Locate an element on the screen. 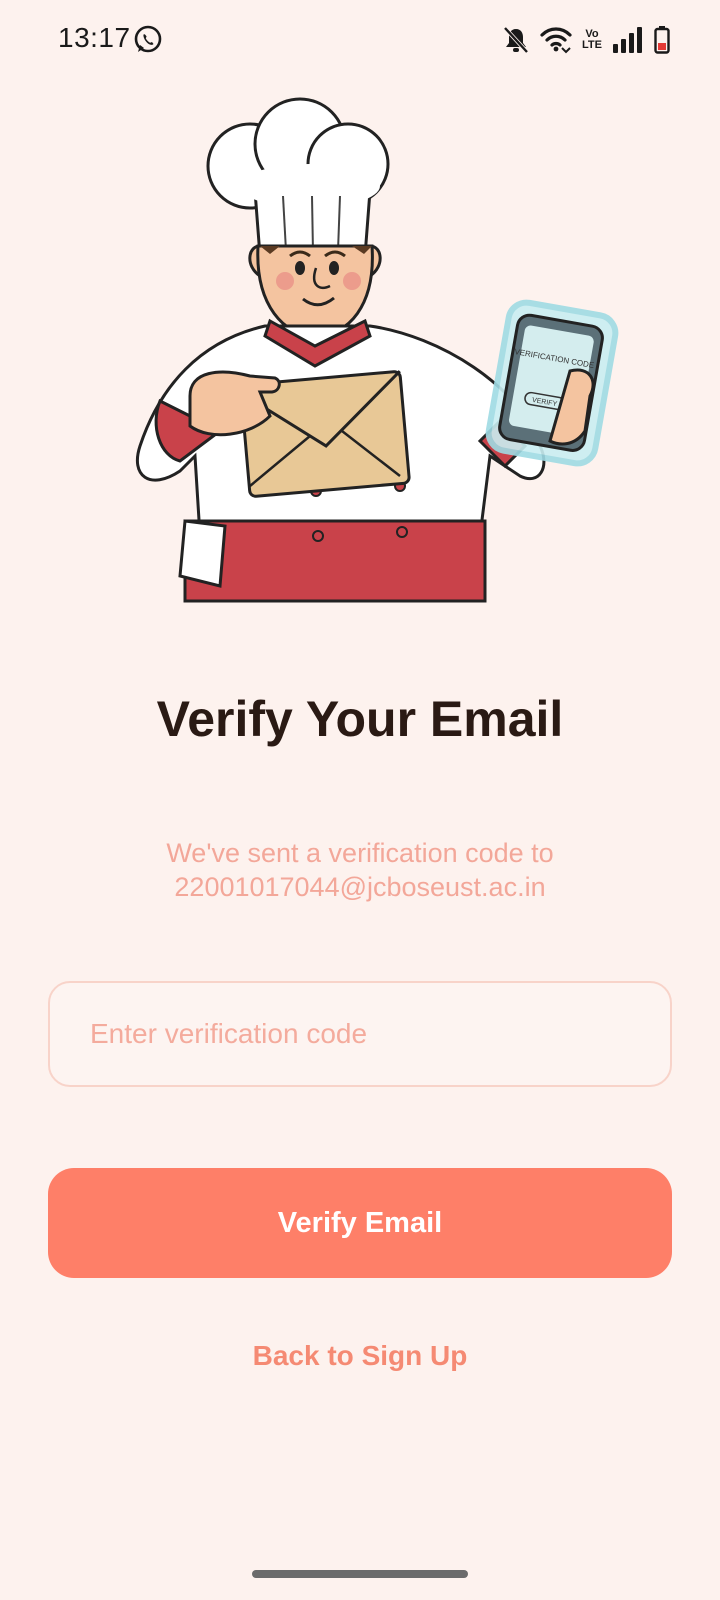 This screenshot has height=1600, width=720. chef-hat is located at coordinates (298, 177).